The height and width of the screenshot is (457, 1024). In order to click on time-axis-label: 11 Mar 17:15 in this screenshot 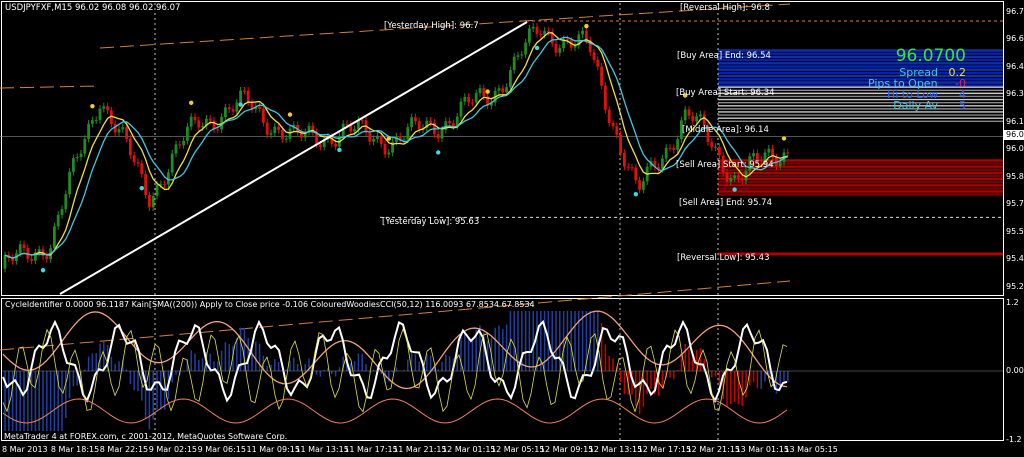, I will do `click(371, 449)`.